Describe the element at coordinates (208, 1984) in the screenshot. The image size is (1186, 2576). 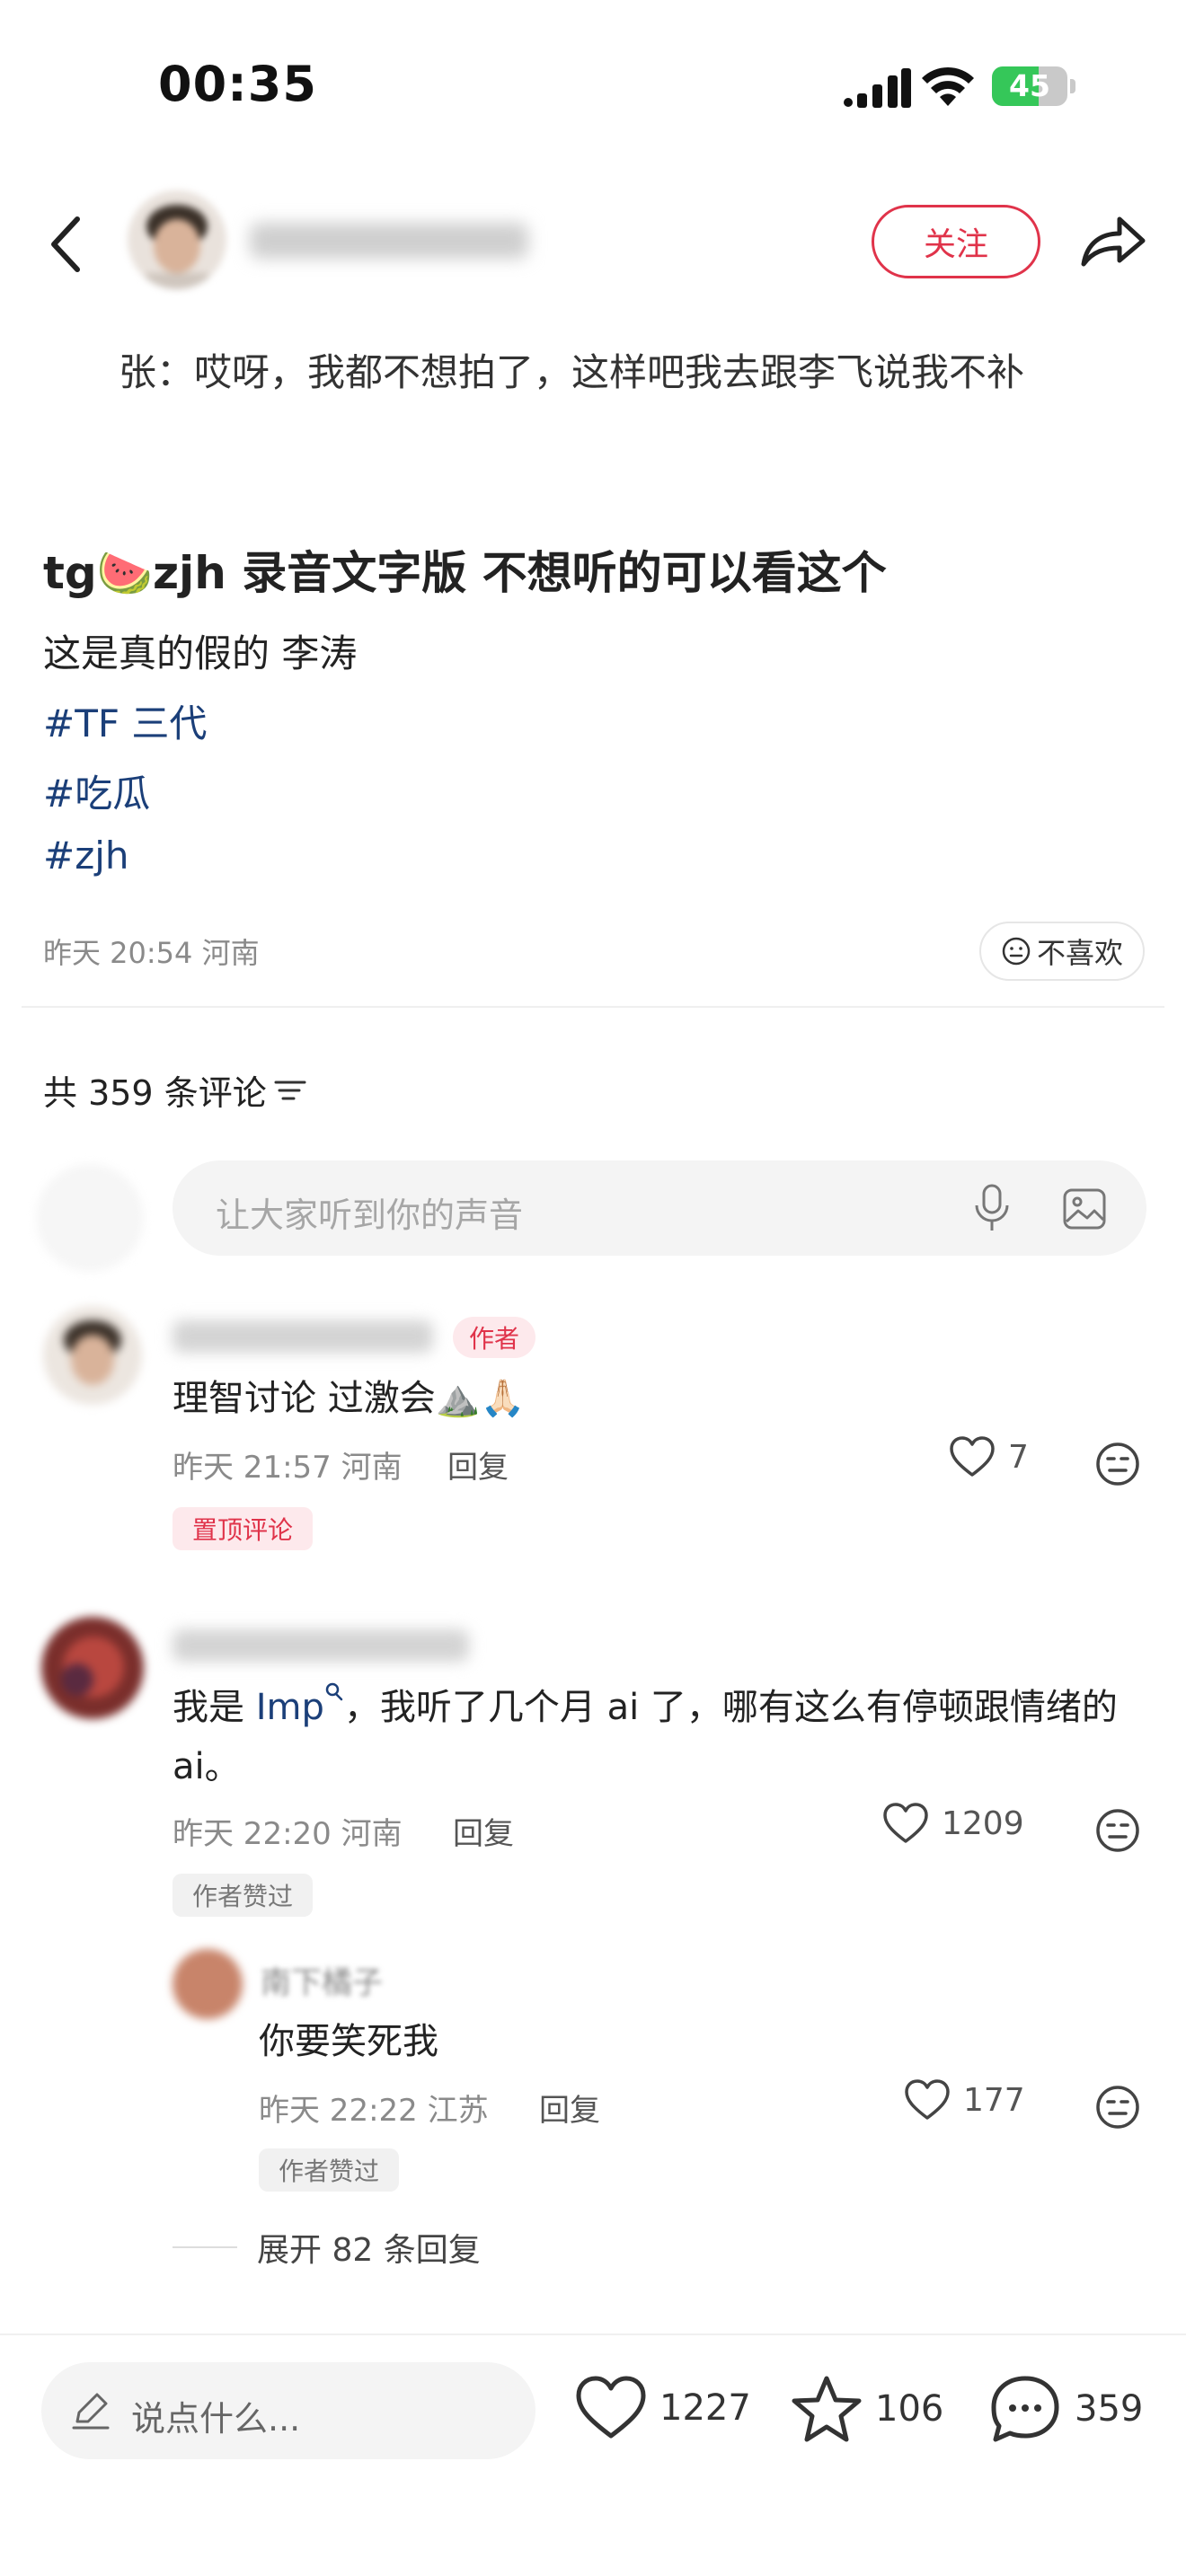
I see `reply-avatar` at that location.